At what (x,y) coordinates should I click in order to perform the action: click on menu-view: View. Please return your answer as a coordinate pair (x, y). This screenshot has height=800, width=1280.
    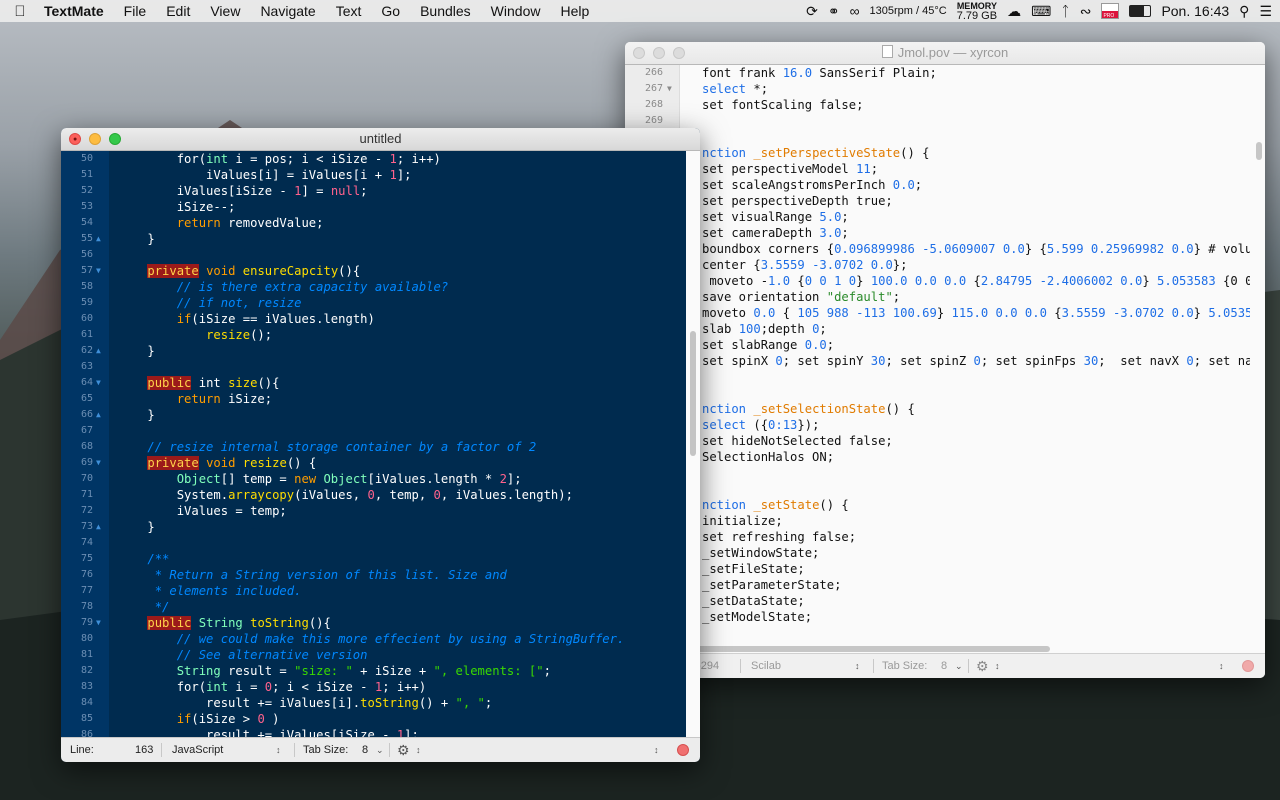
    Looking at the image, I should click on (225, 11).